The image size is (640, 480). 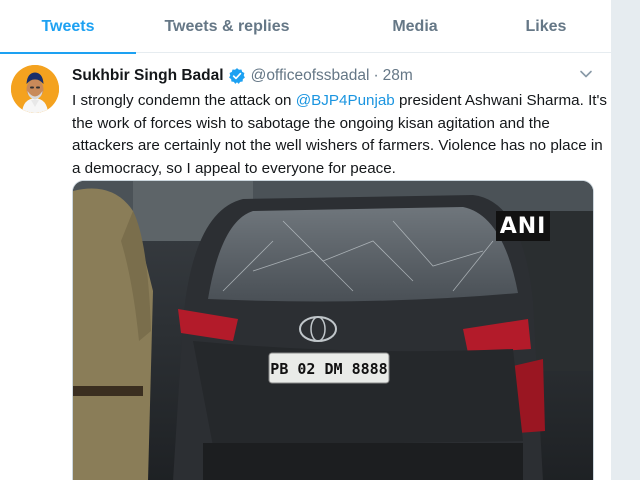 I want to click on tab-label: Tweets, so click(x=68, y=26).